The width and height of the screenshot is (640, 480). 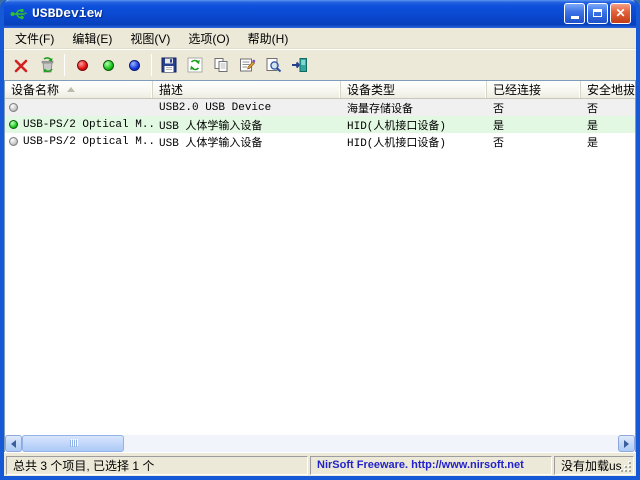 What do you see at coordinates (626, 467) in the screenshot?
I see `resize-grip` at bounding box center [626, 467].